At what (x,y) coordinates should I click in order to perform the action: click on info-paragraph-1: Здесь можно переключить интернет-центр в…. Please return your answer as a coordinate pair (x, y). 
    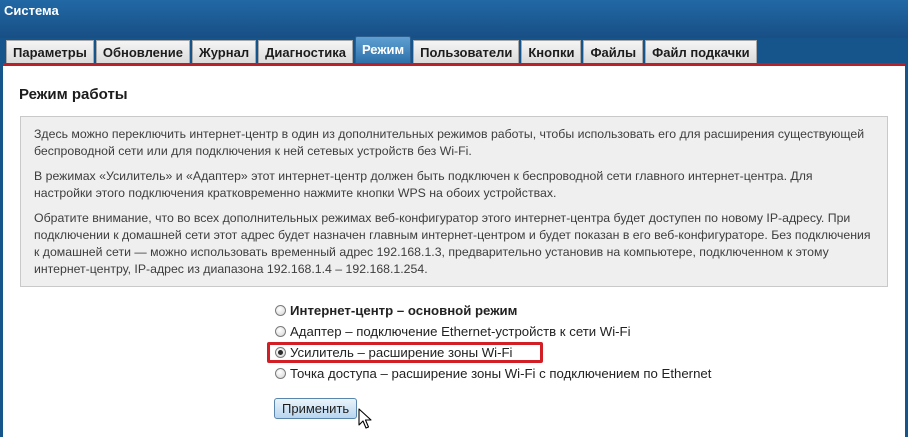
    Looking at the image, I should click on (449, 142).